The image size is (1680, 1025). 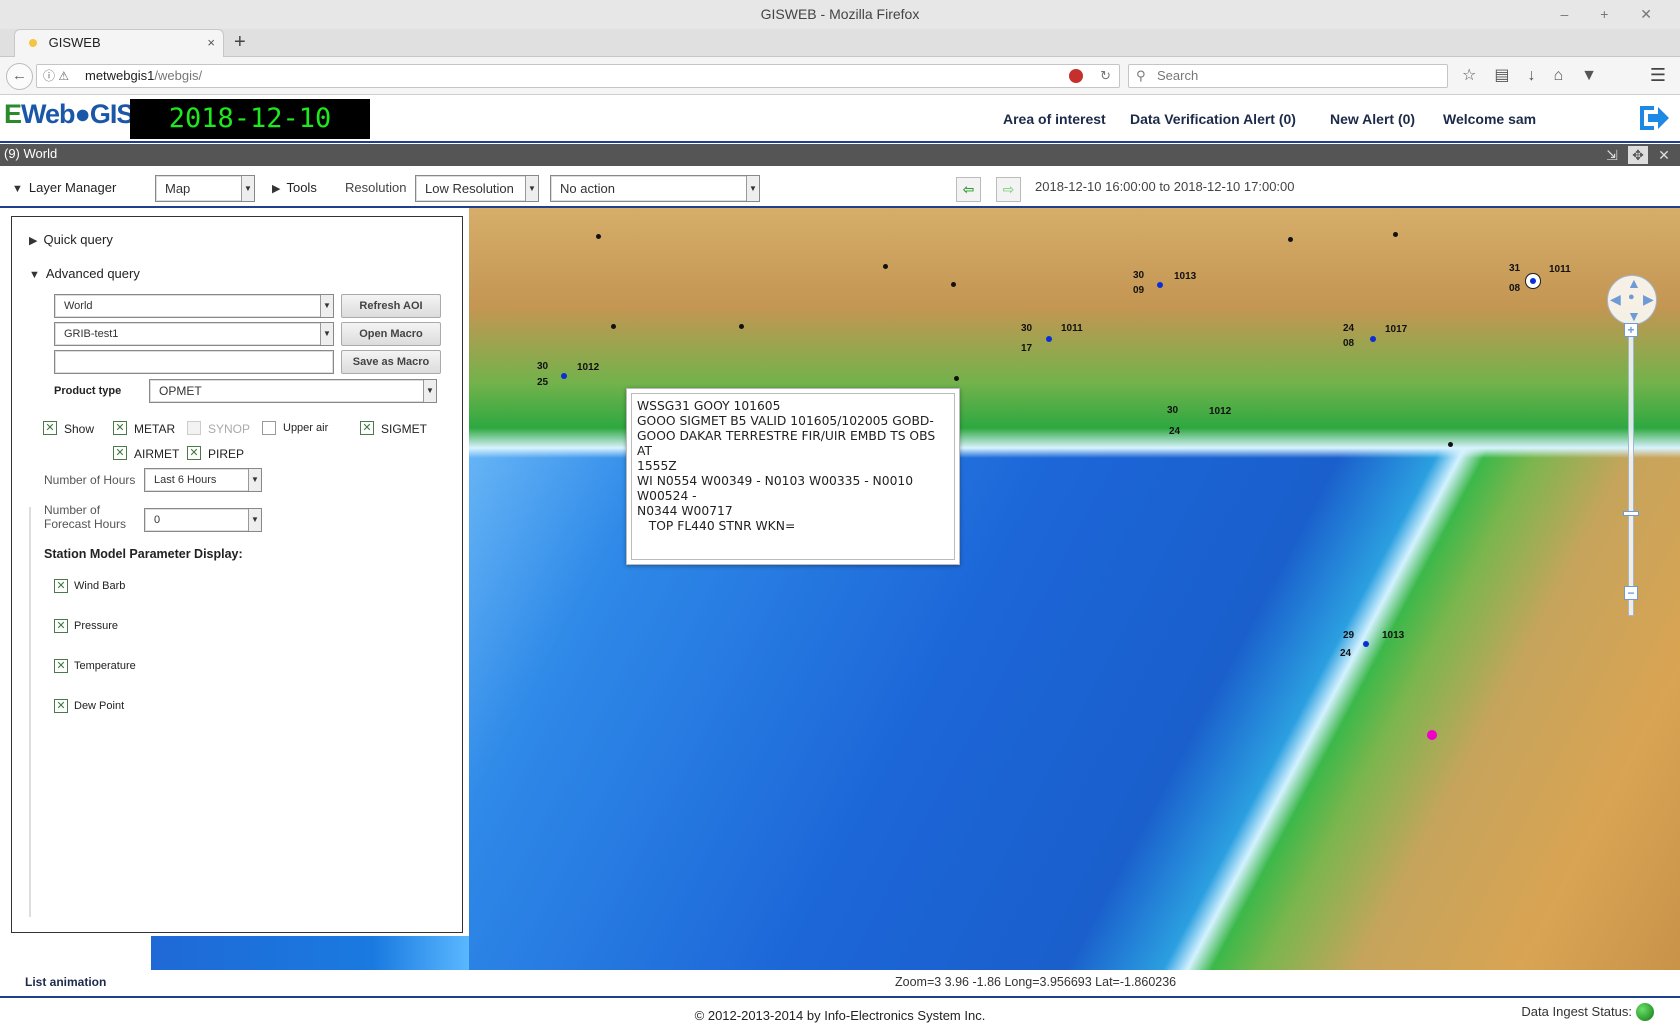 I want to click on logo-text: Web●GIS, so click(x=77, y=114).